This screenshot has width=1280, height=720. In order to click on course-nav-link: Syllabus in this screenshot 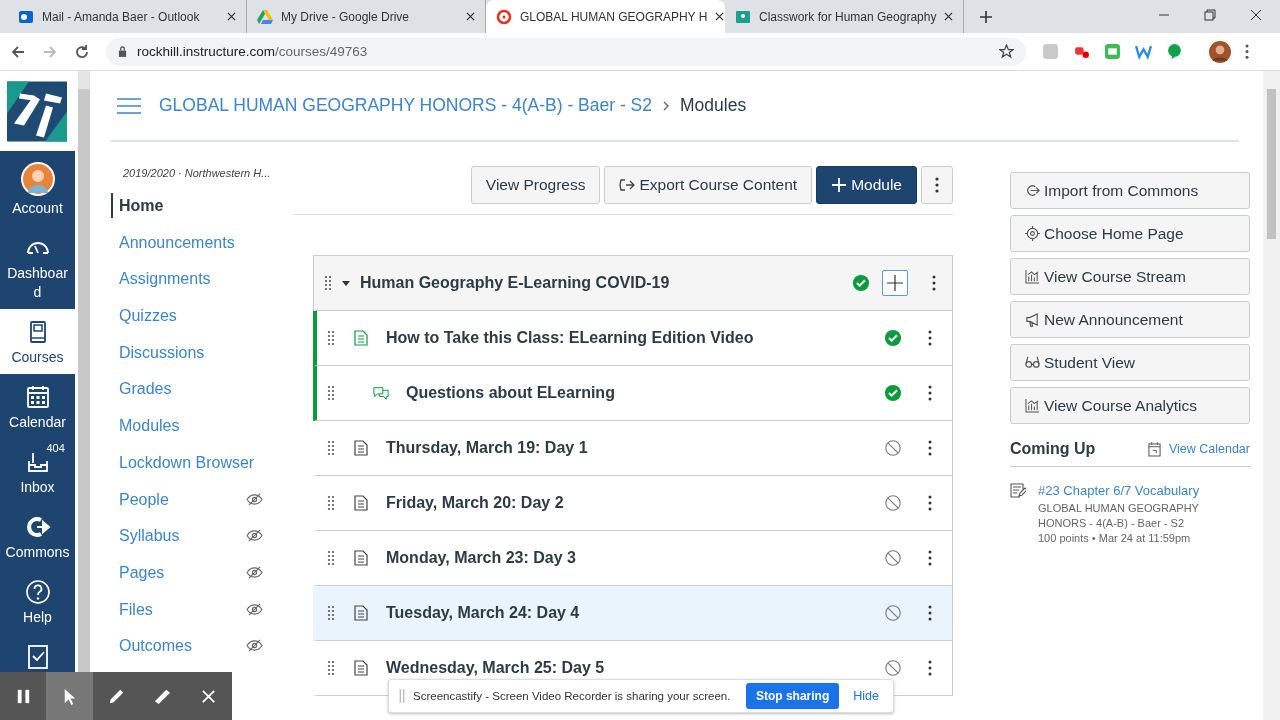, I will do `click(145, 536)`.